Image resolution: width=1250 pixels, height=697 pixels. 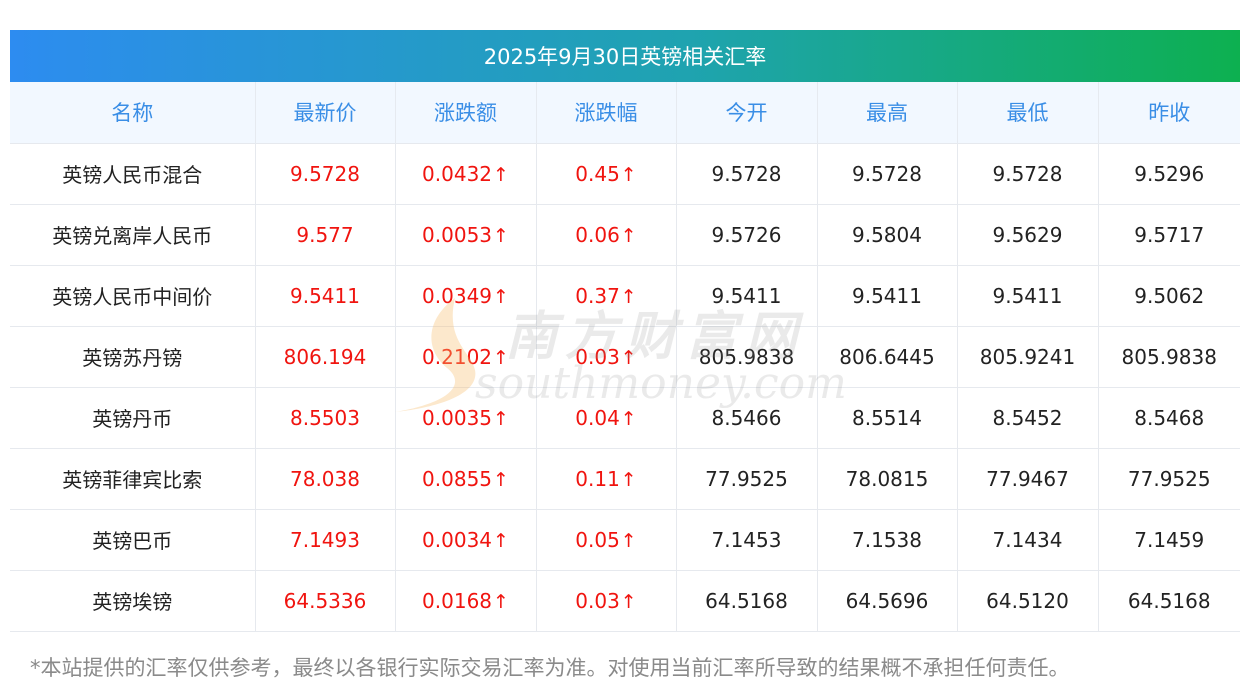 I want to click on cell-latest-value: 8.5503, so click(x=325, y=417).